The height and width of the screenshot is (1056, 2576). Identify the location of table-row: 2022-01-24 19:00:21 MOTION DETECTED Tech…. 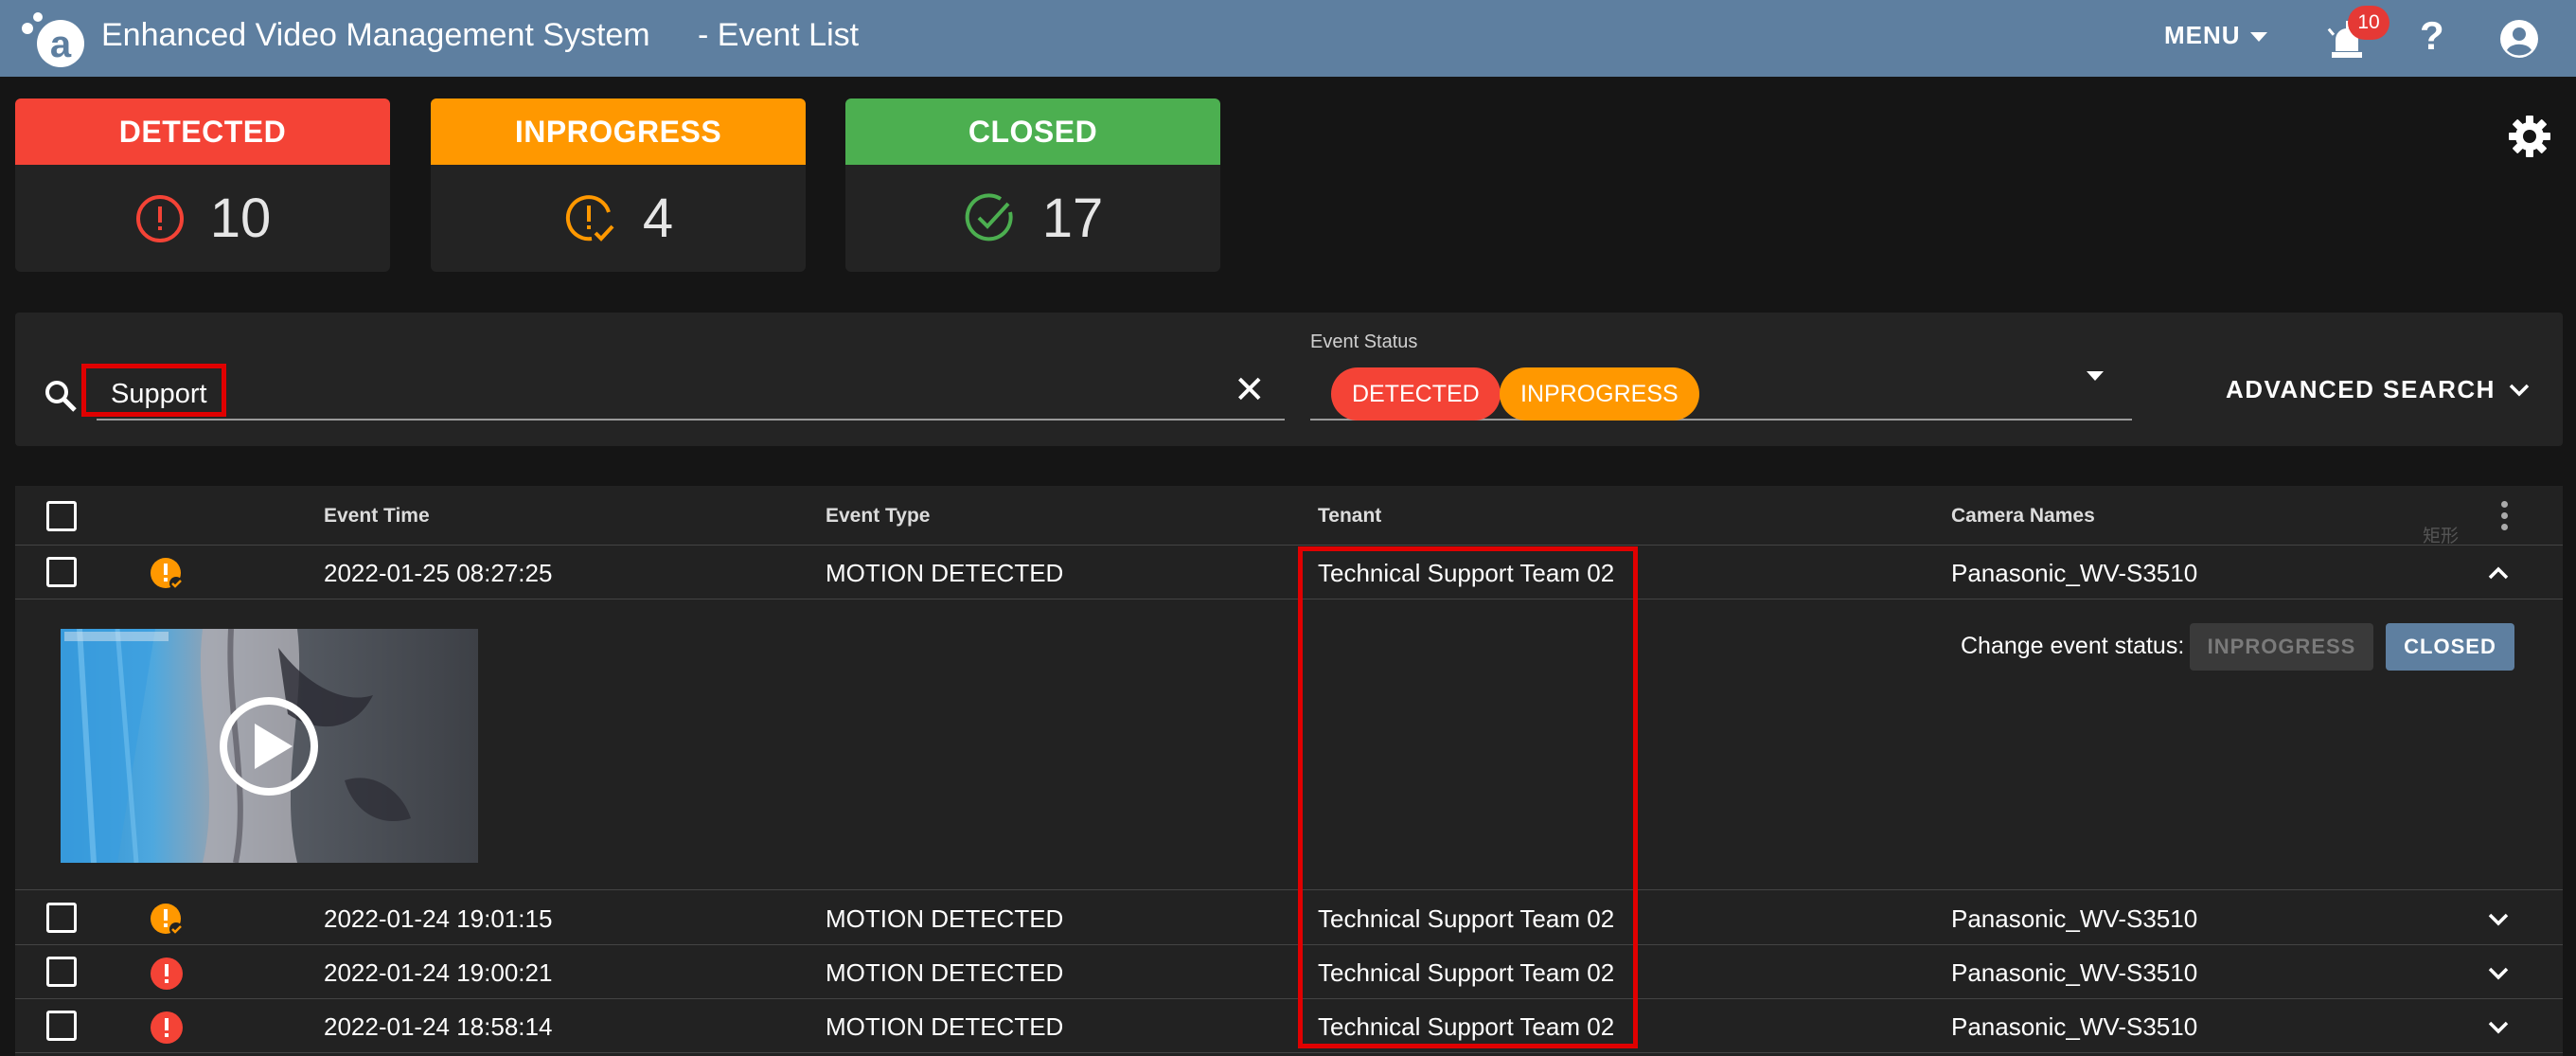
(1289, 972).